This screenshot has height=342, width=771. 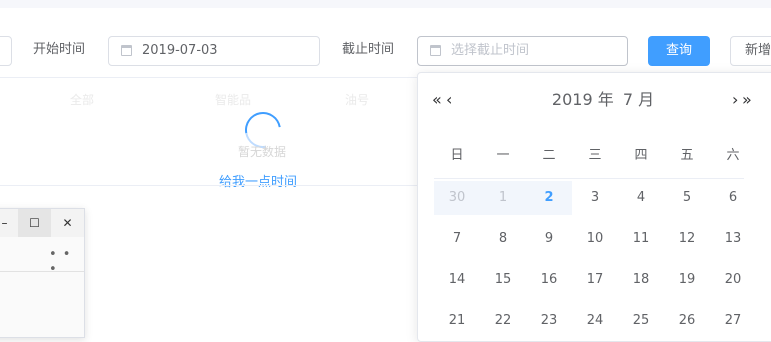 I want to click on calendar-day: 21, so click(x=457, y=321).